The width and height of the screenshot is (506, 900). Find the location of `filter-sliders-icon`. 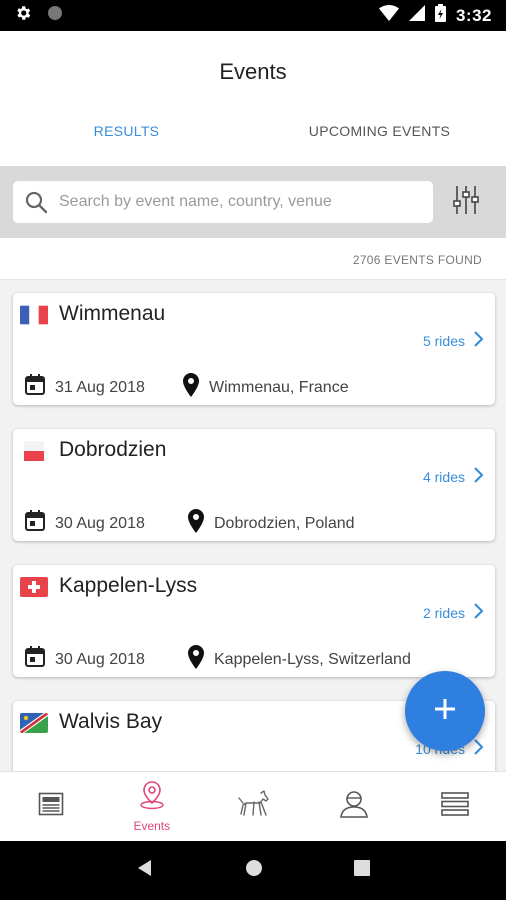

filter-sliders-icon is located at coordinates (466, 202).